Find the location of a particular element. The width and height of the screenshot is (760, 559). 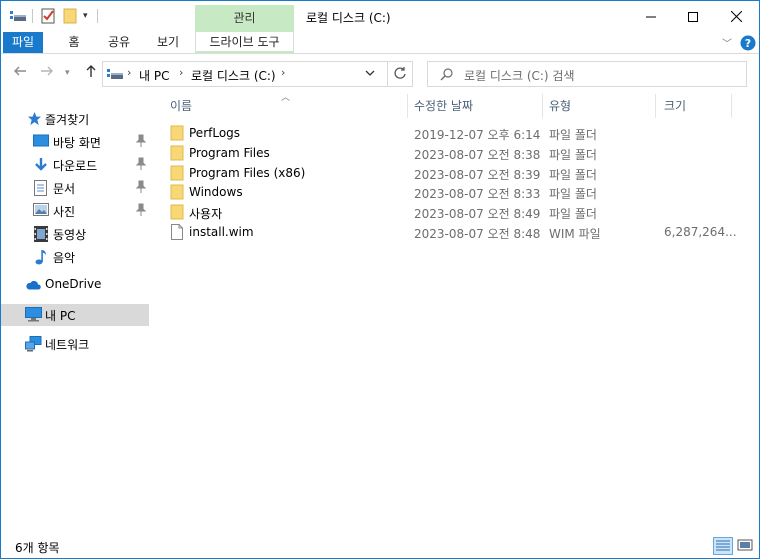

column-header-size: 크기 is located at coordinates (675, 105).